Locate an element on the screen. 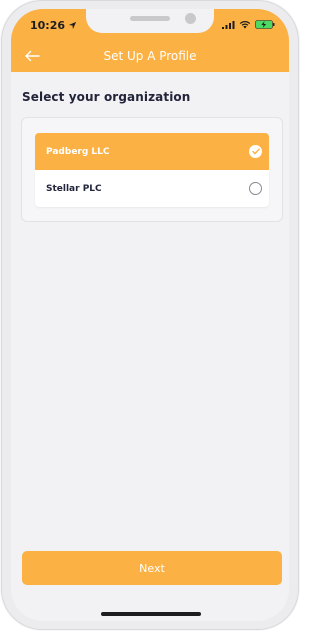 Image resolution: width=320 pixels, height=631 pixels. home-indicator is located at coordinates (151, 614).